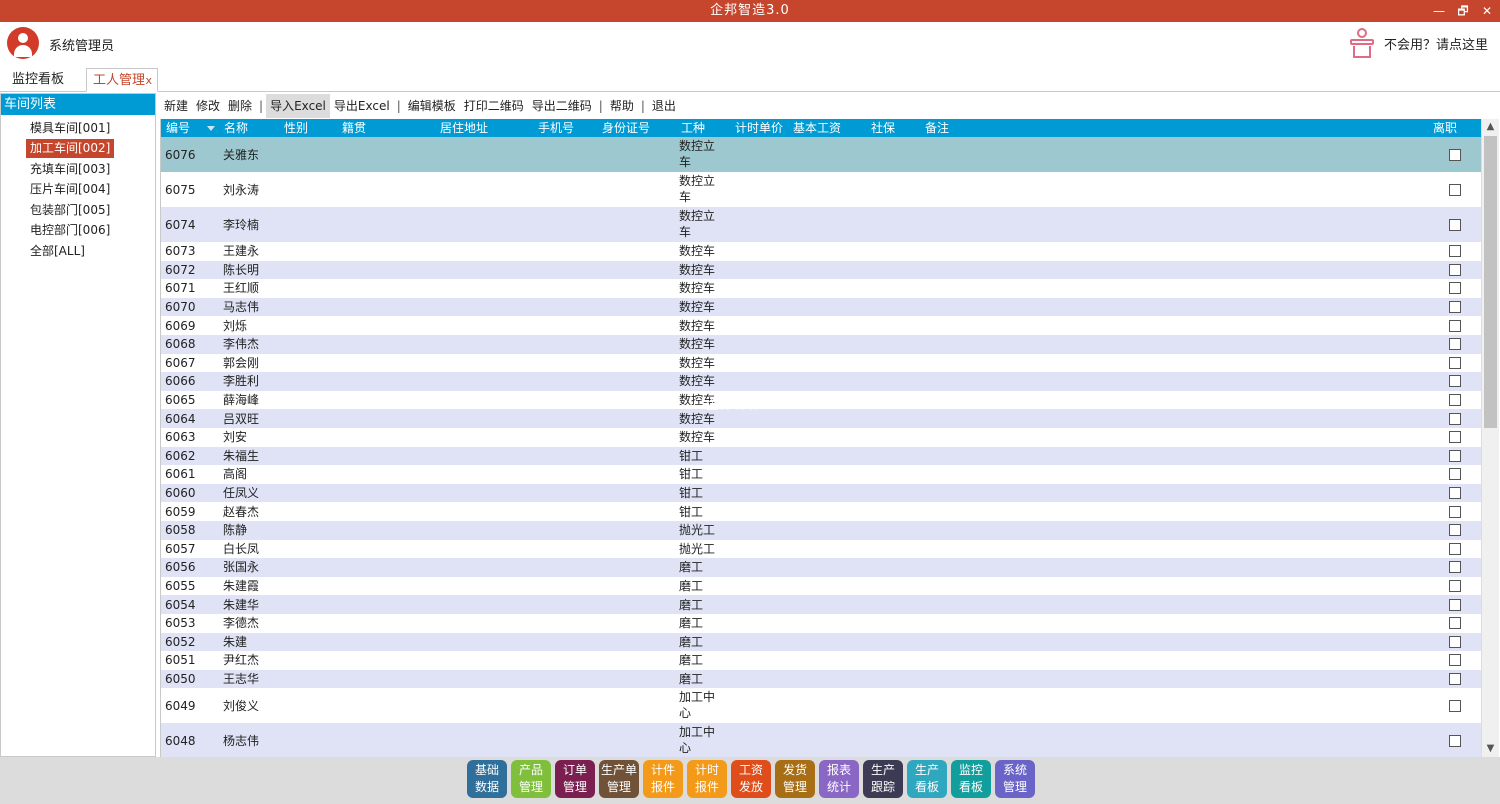 The image size is (1500, 804). What do you see at coordinates (821, 270) in the screenshot?
I see `table-row: 6072 陈长明 数控车` at bounding box center [821, 270].